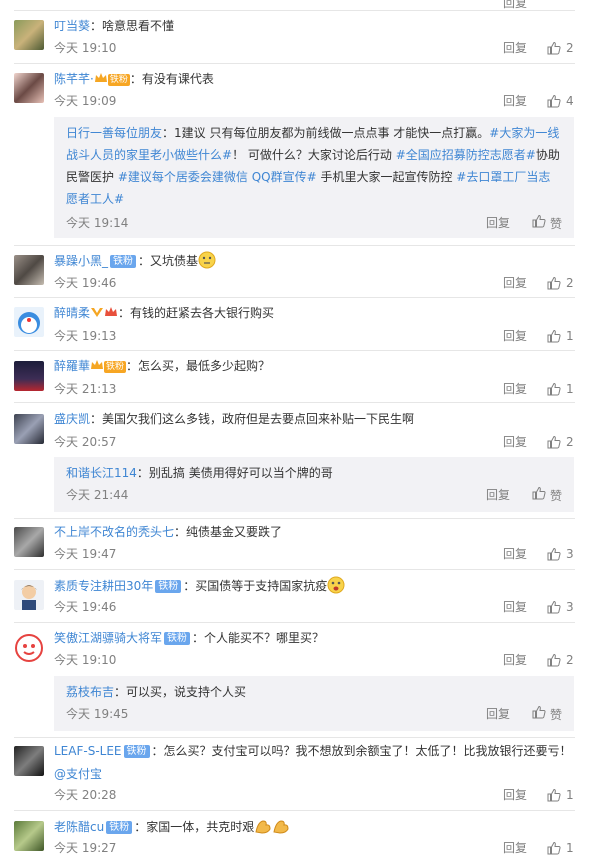 The image size is (589, 857). I want to click on hashtag-link: #建议每个居委会建微信 QQ群宣传#, so click(217, 177).